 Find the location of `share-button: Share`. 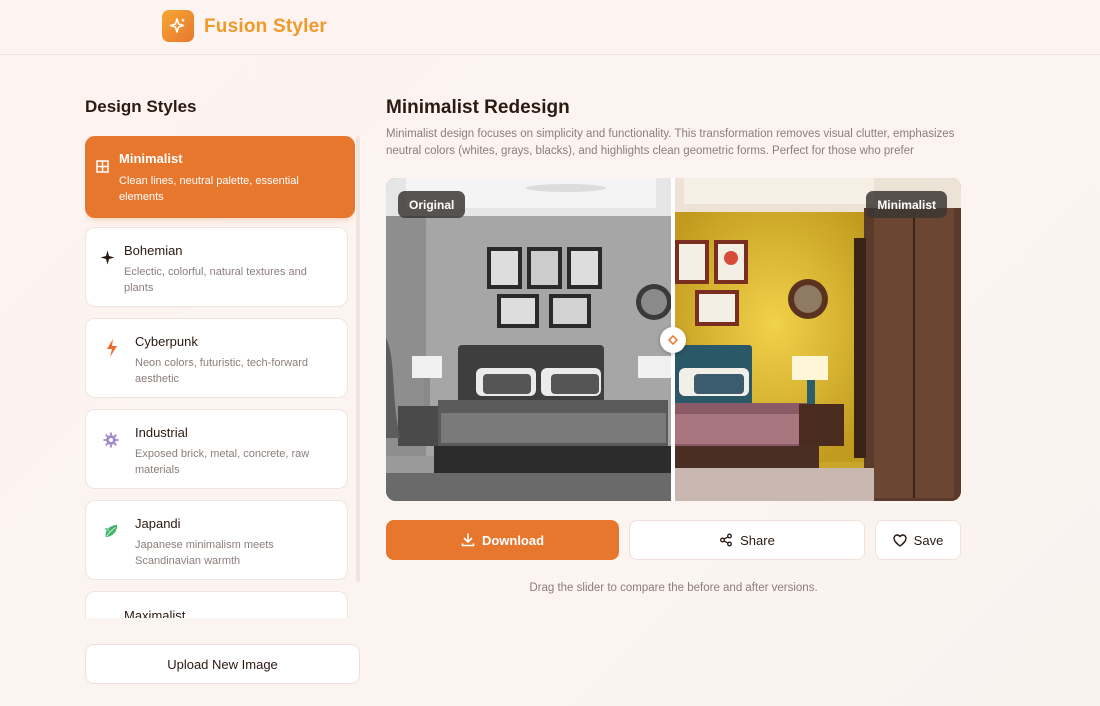

share-button: Share is located at coordinates (747, 540).